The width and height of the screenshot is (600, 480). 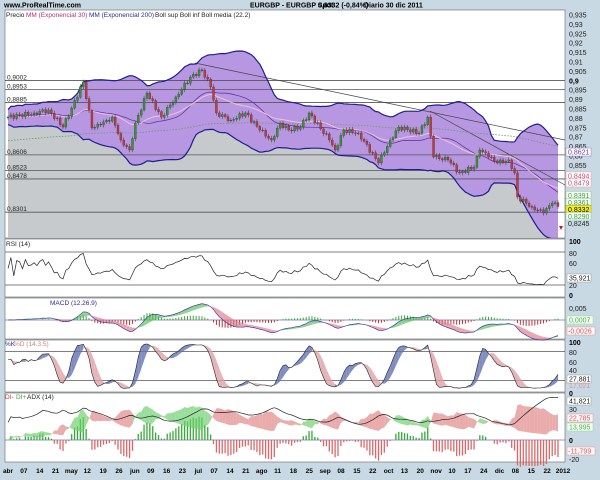 I want to click on date-tick: may, so click(x=71, y=471).